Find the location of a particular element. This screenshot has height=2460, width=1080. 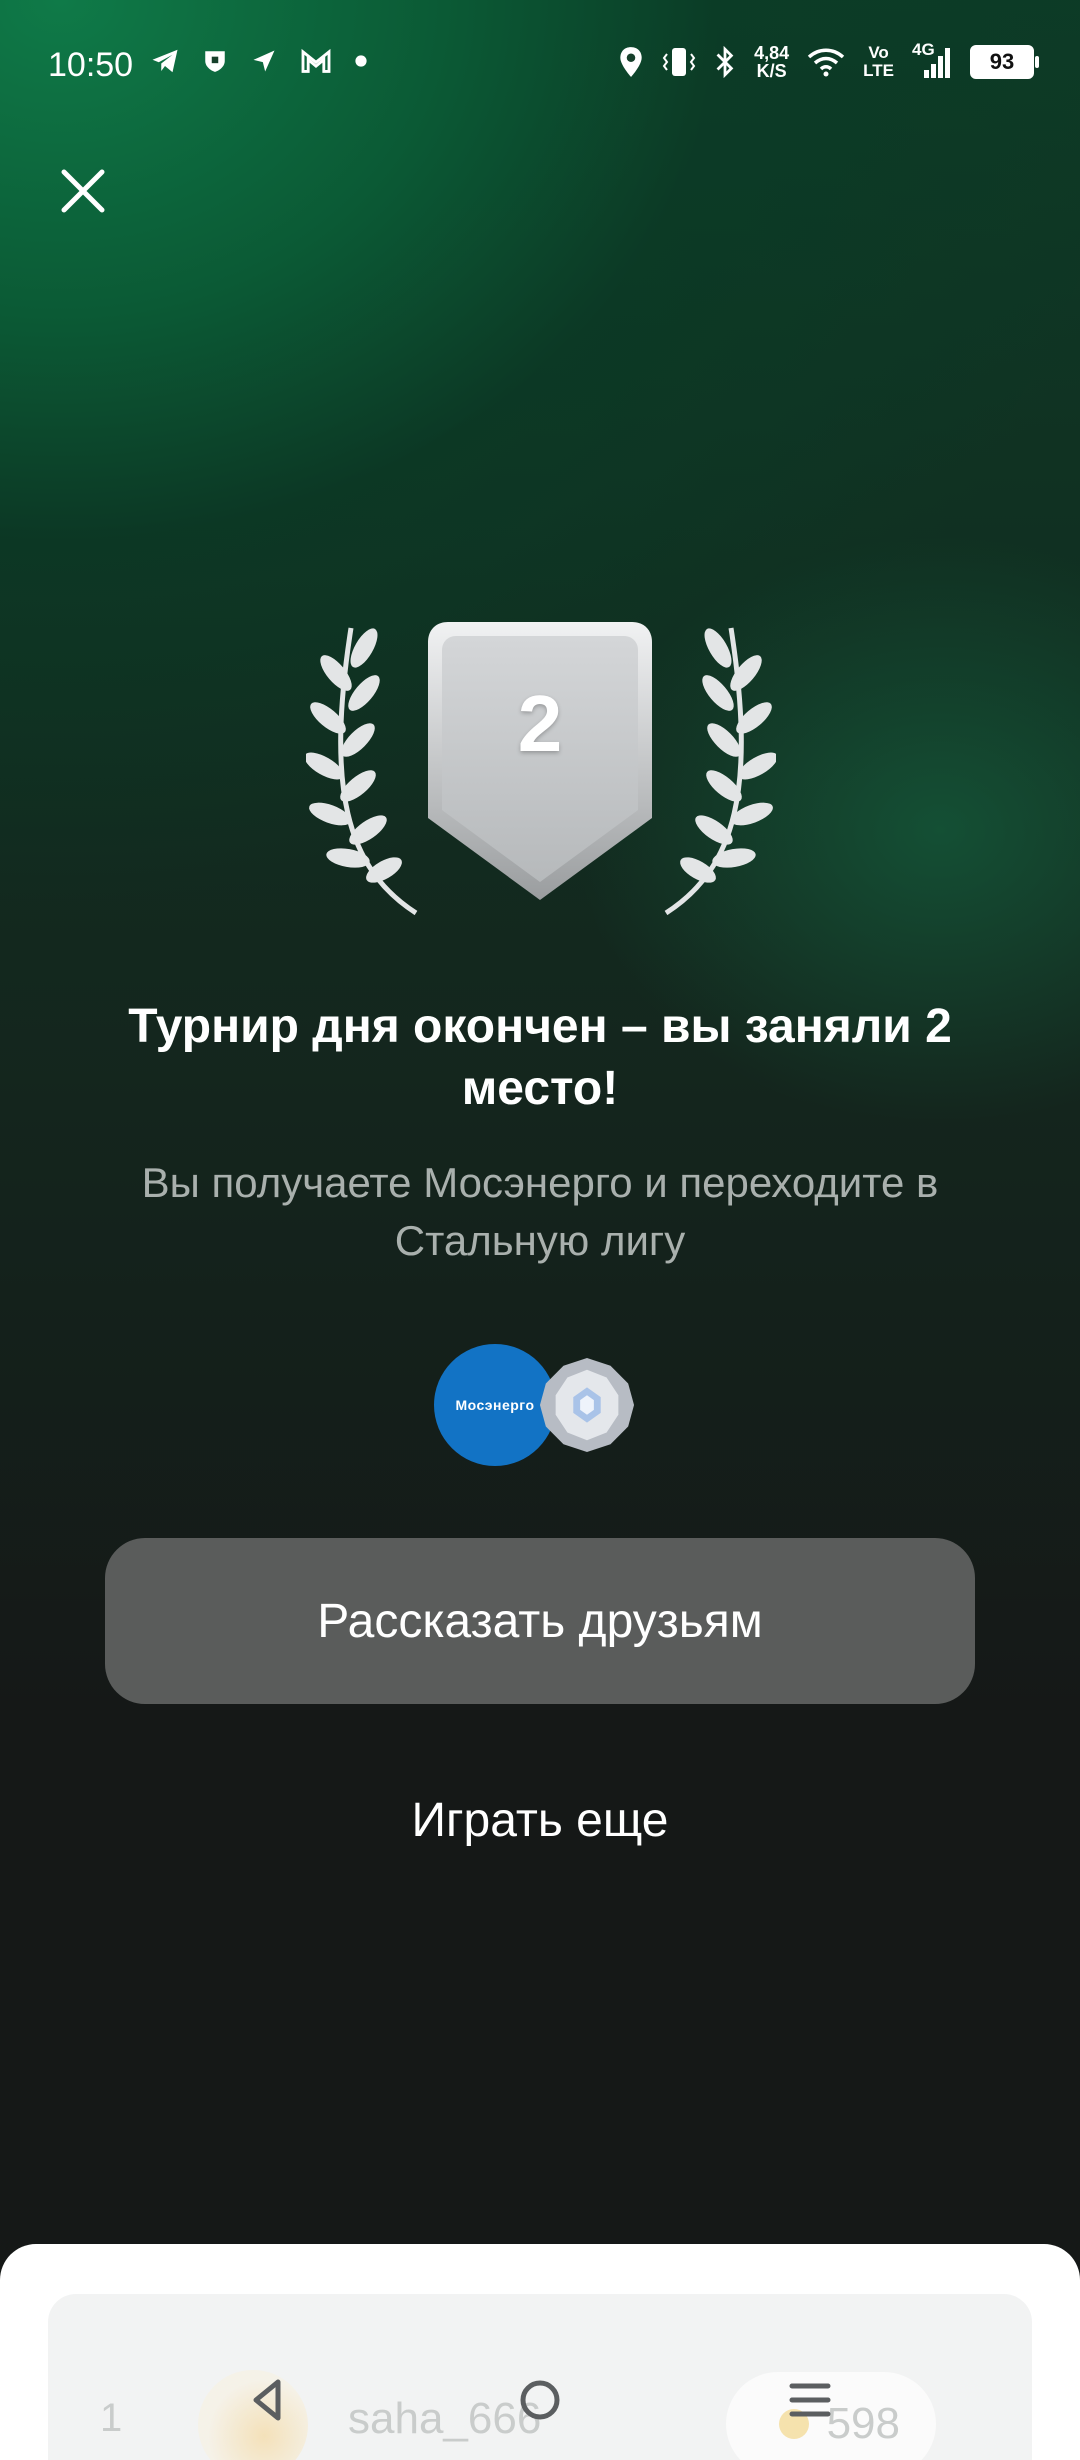

home-icon is located at coordinates (540, 2400).